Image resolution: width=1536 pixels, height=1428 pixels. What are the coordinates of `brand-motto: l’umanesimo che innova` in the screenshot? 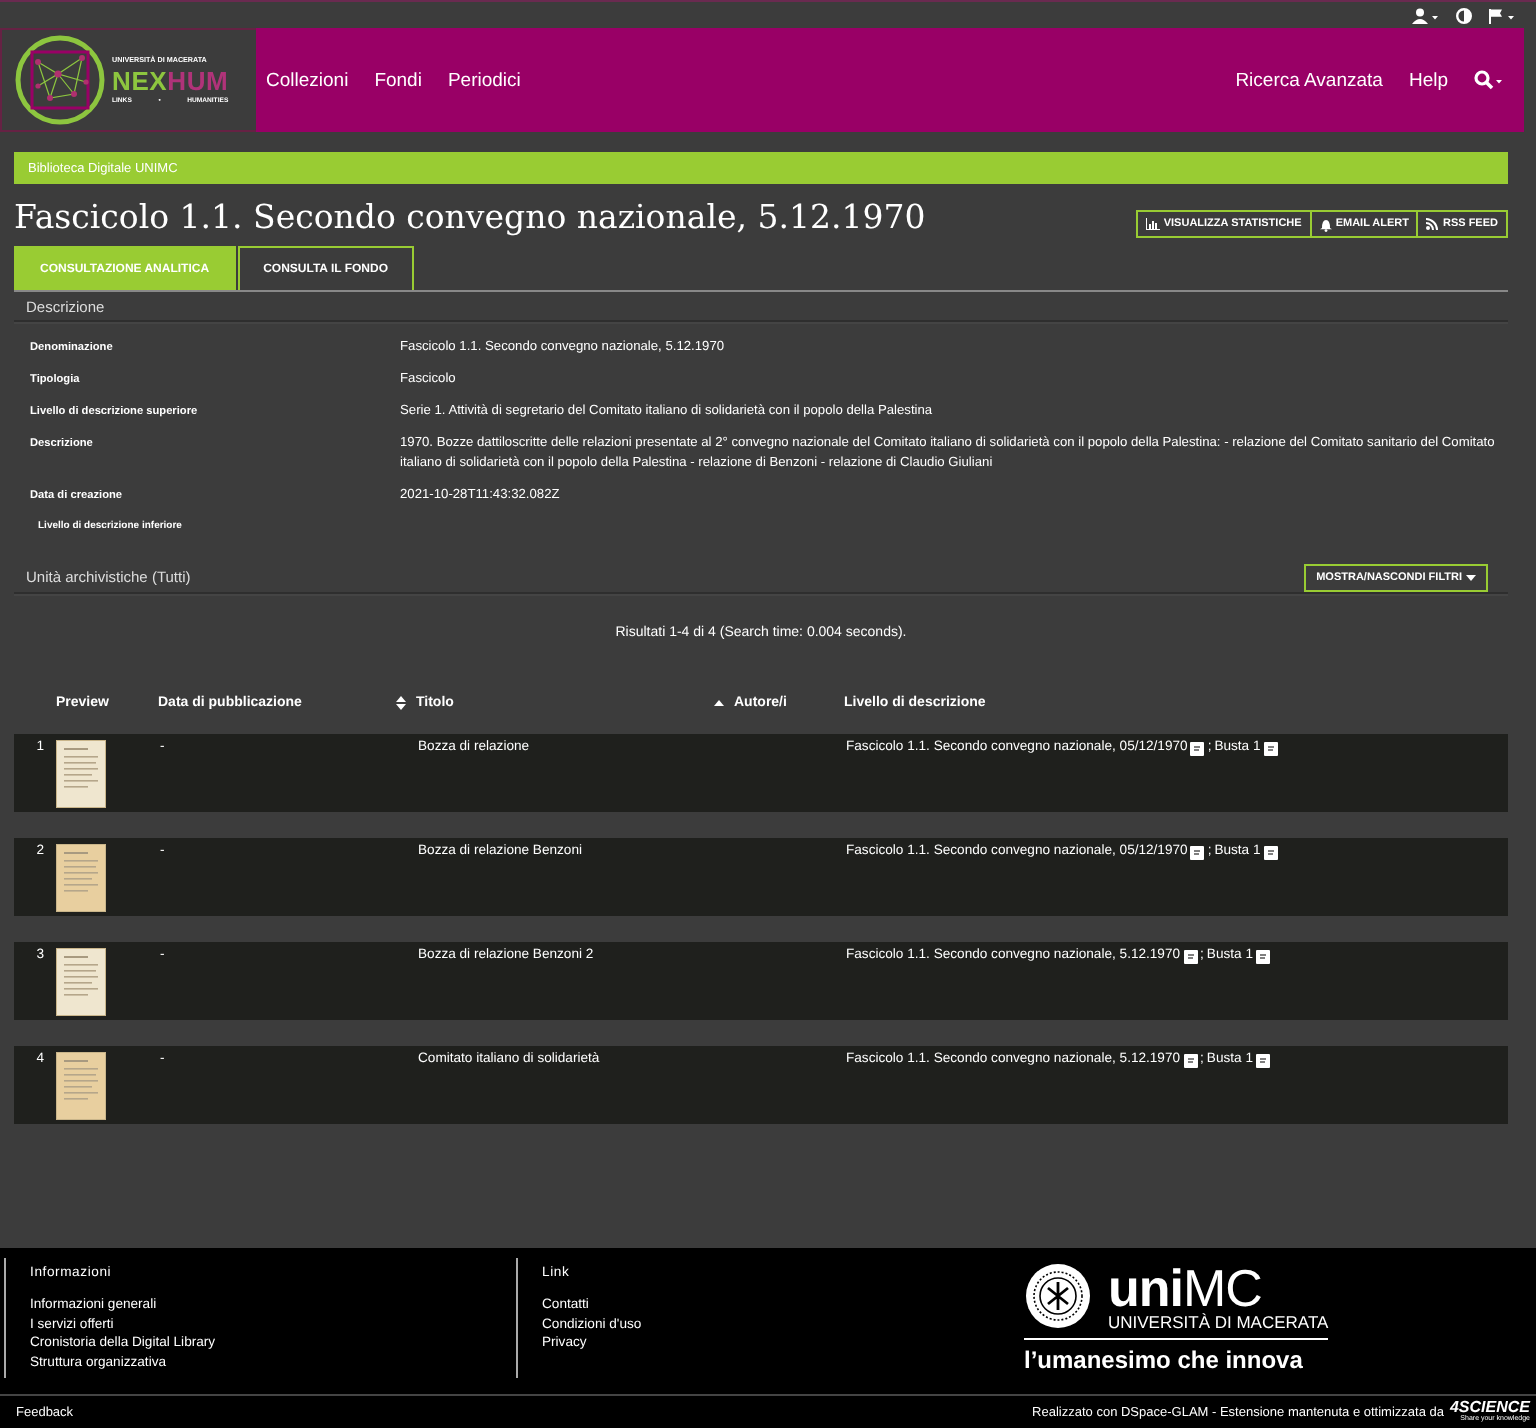 It's located at (1163, 1359).